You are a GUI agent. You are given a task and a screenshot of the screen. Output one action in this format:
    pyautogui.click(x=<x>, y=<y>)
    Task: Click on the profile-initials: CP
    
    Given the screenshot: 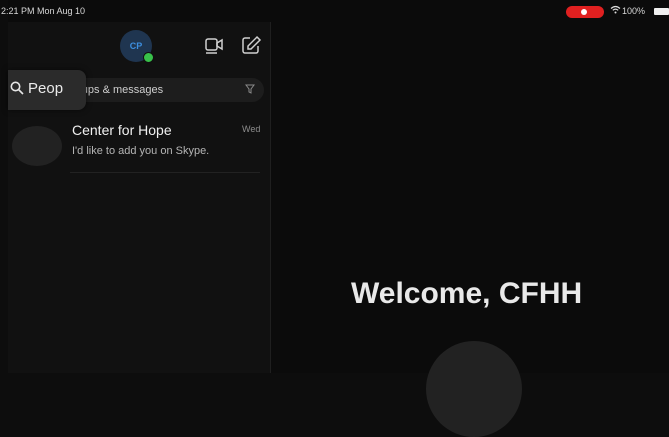 What is the action you would take?
    pyautogui.click(x=136, y=46)
    